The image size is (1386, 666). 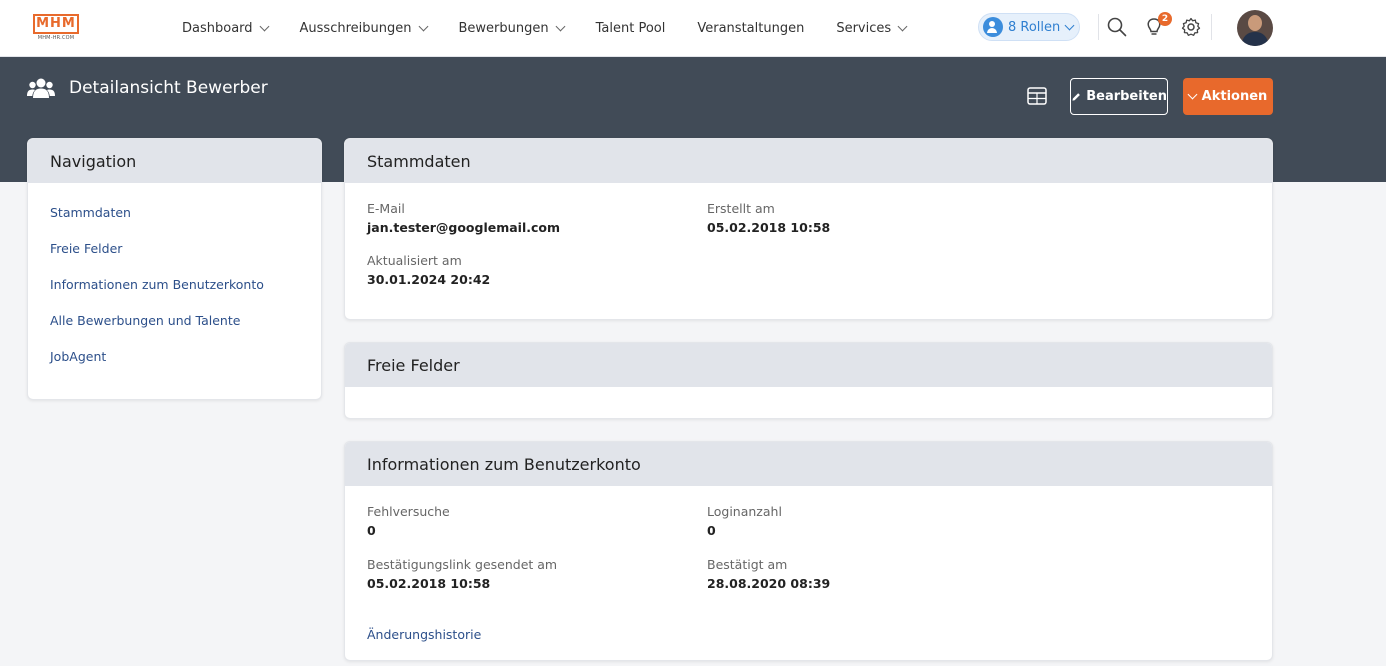 What do you see at coordinates (1255, 28) in the screenshot?
I see `avatar` at bounding box center [1255, 28].